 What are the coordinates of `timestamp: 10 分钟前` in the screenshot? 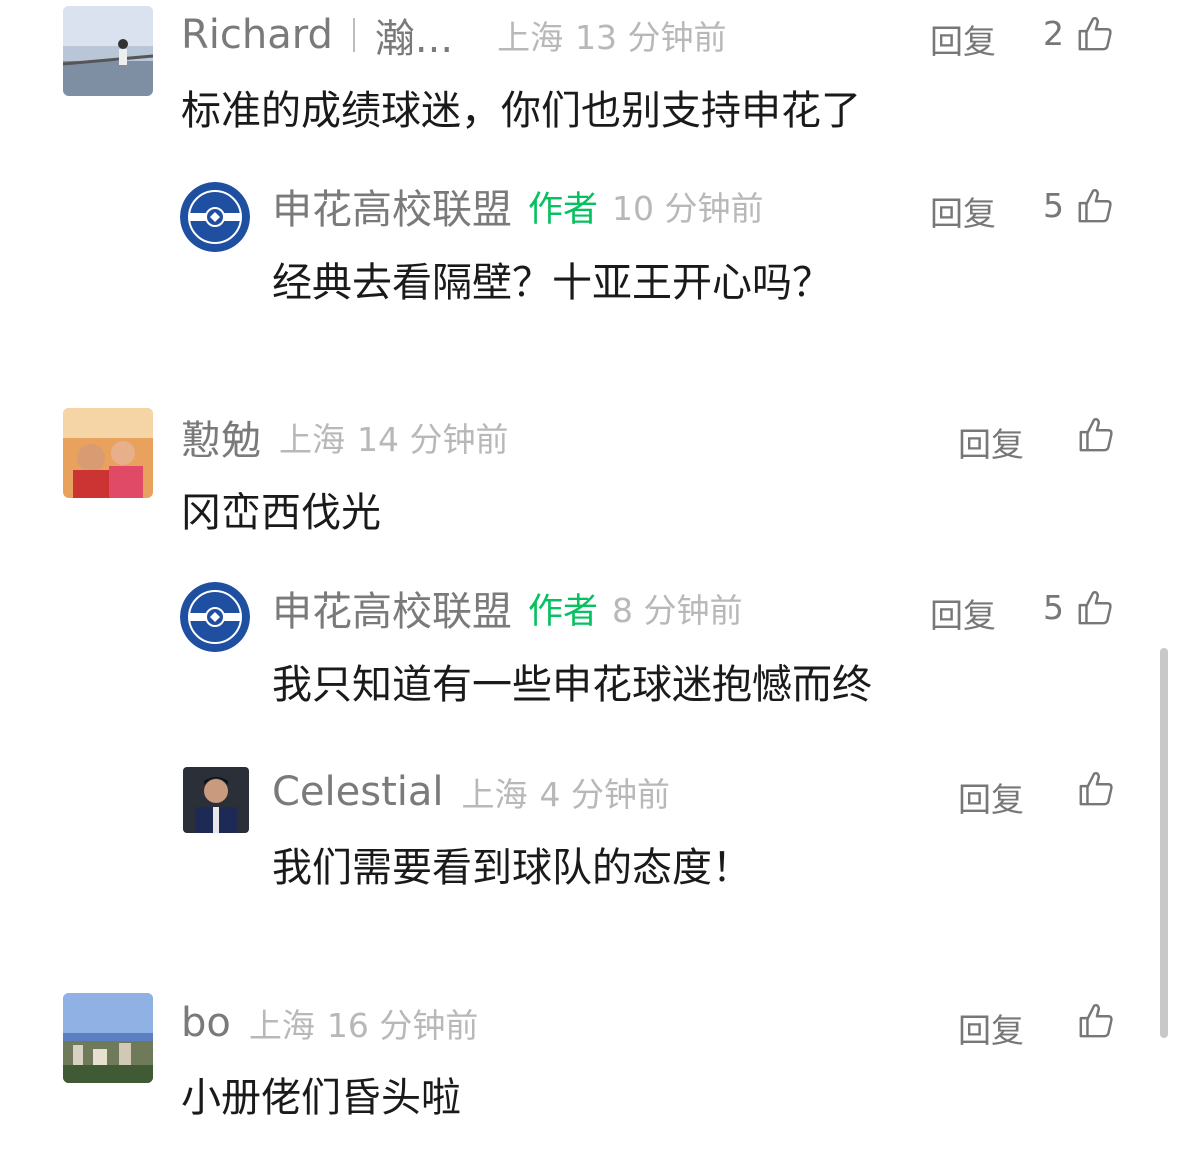 It's located at (688, 208).